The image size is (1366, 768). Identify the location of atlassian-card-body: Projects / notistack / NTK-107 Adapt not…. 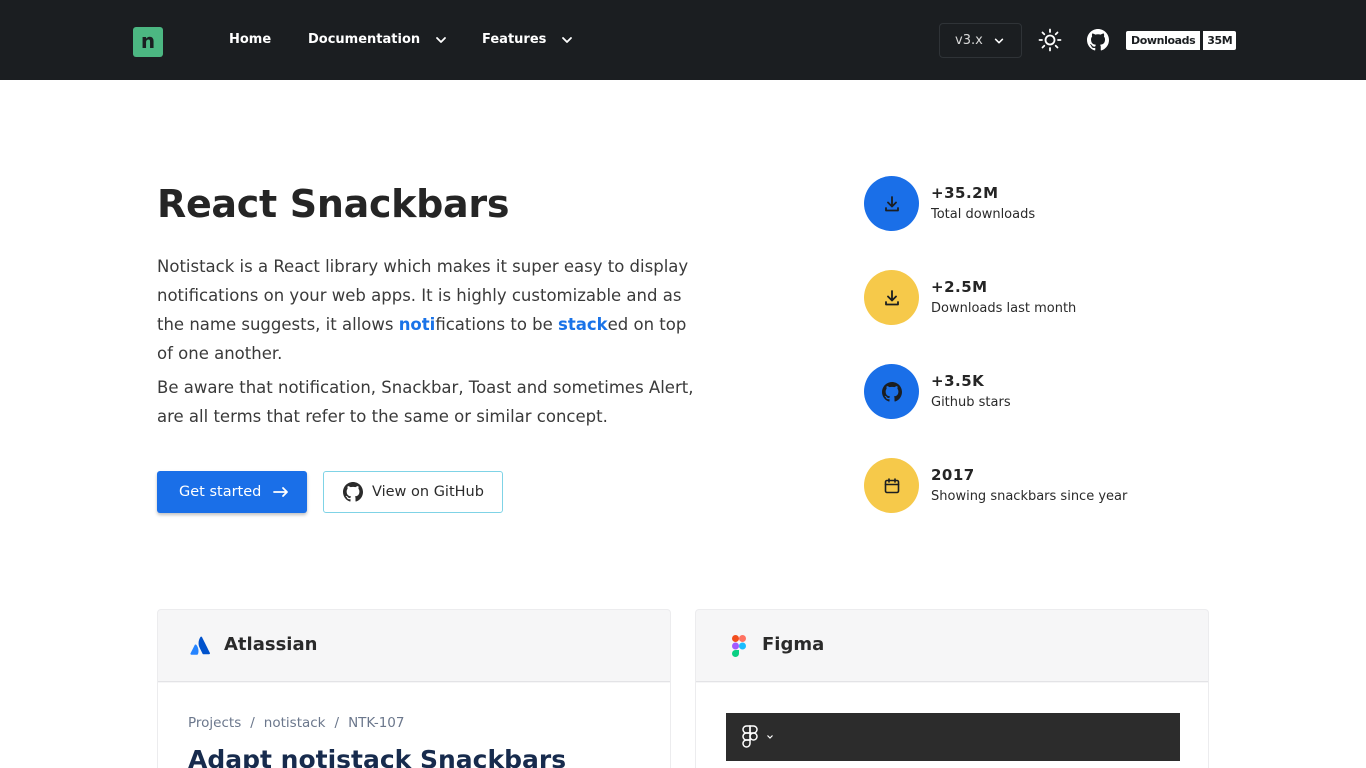
(414, 725).